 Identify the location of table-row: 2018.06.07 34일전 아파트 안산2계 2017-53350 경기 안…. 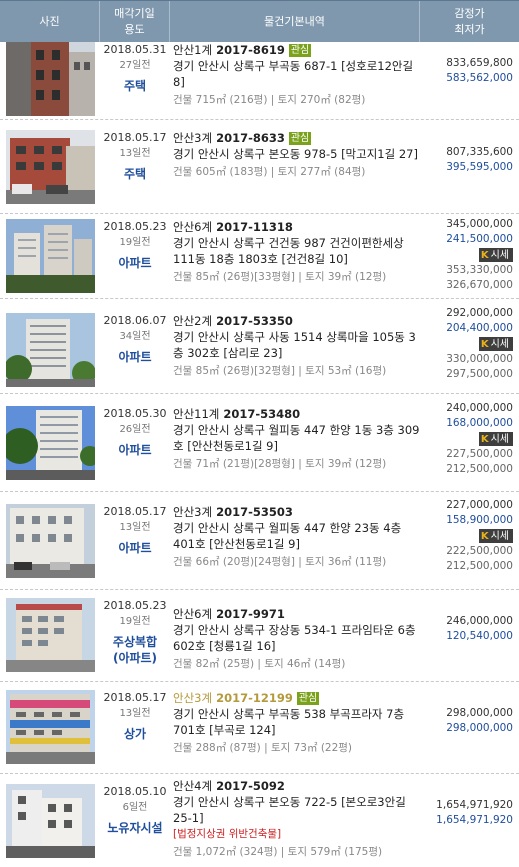
(259, 346).